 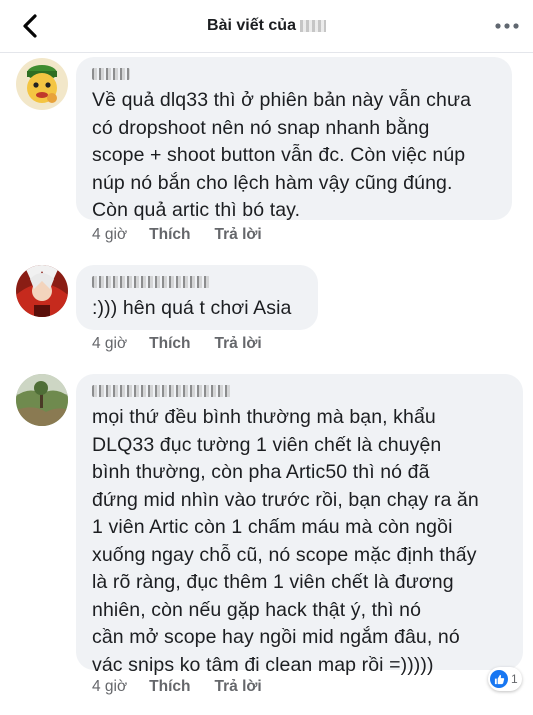 What do you see at coordinates (499, 679) in the screenshot?
I see `like-reaction-icon` at bounding box center [499, 679].